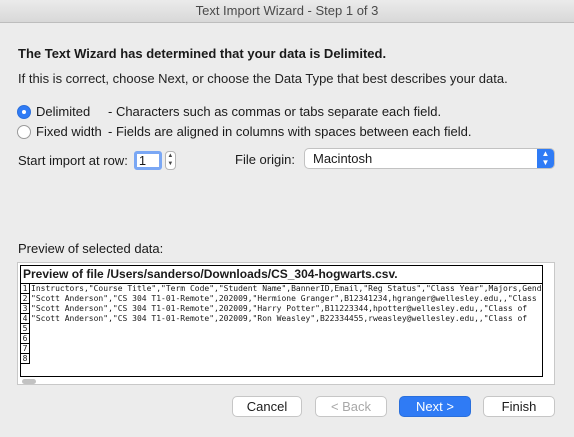 Image resolution: width=574 pixels, height=437 pixels. I want to click on preview-row-number: 2, so click(25, 299).